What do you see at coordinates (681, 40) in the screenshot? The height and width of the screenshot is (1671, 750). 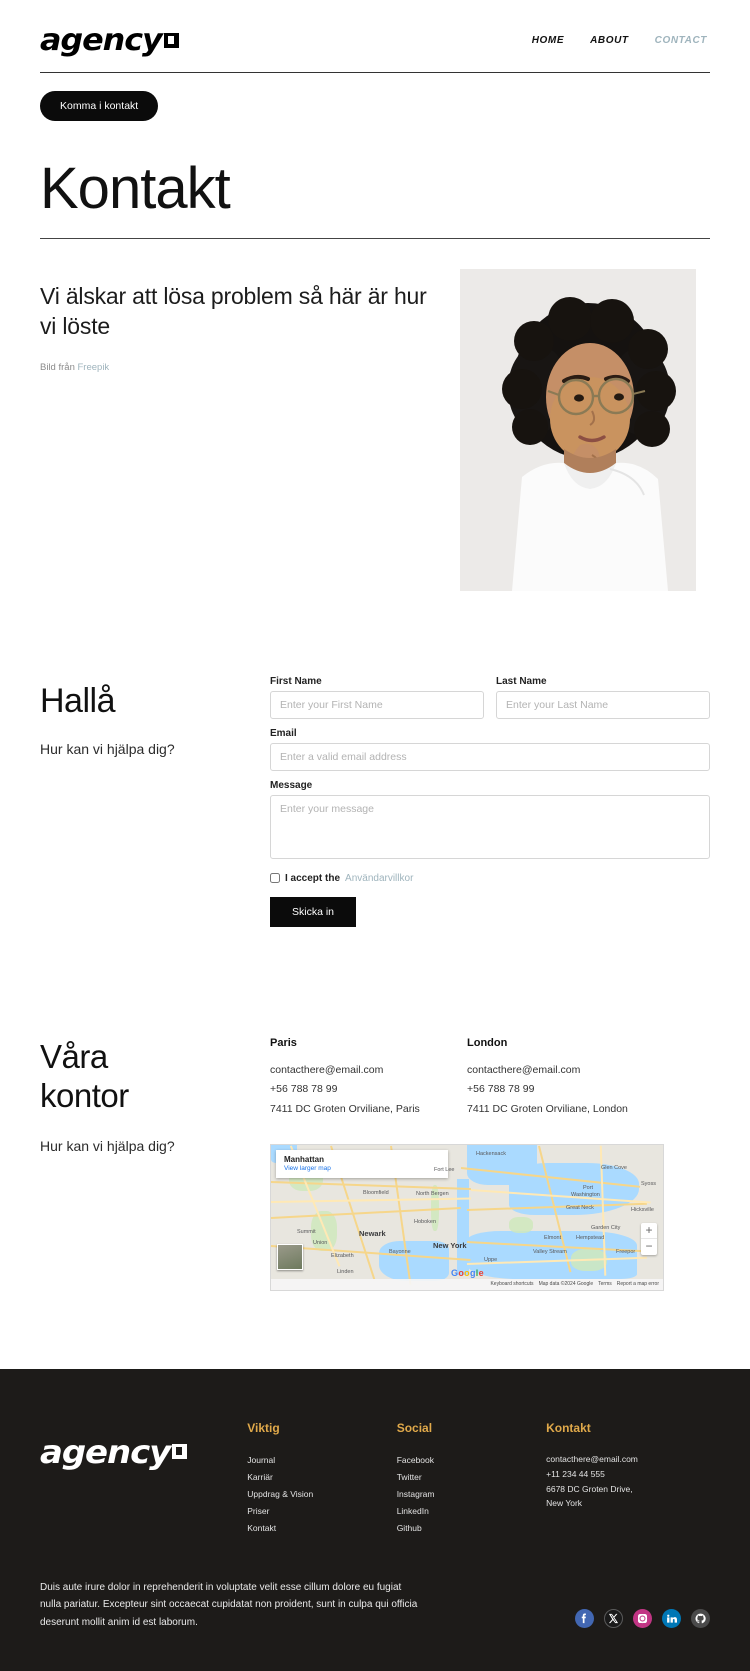 I see `nav-item-contact: CONTACT` at bounding box center [681, 40].